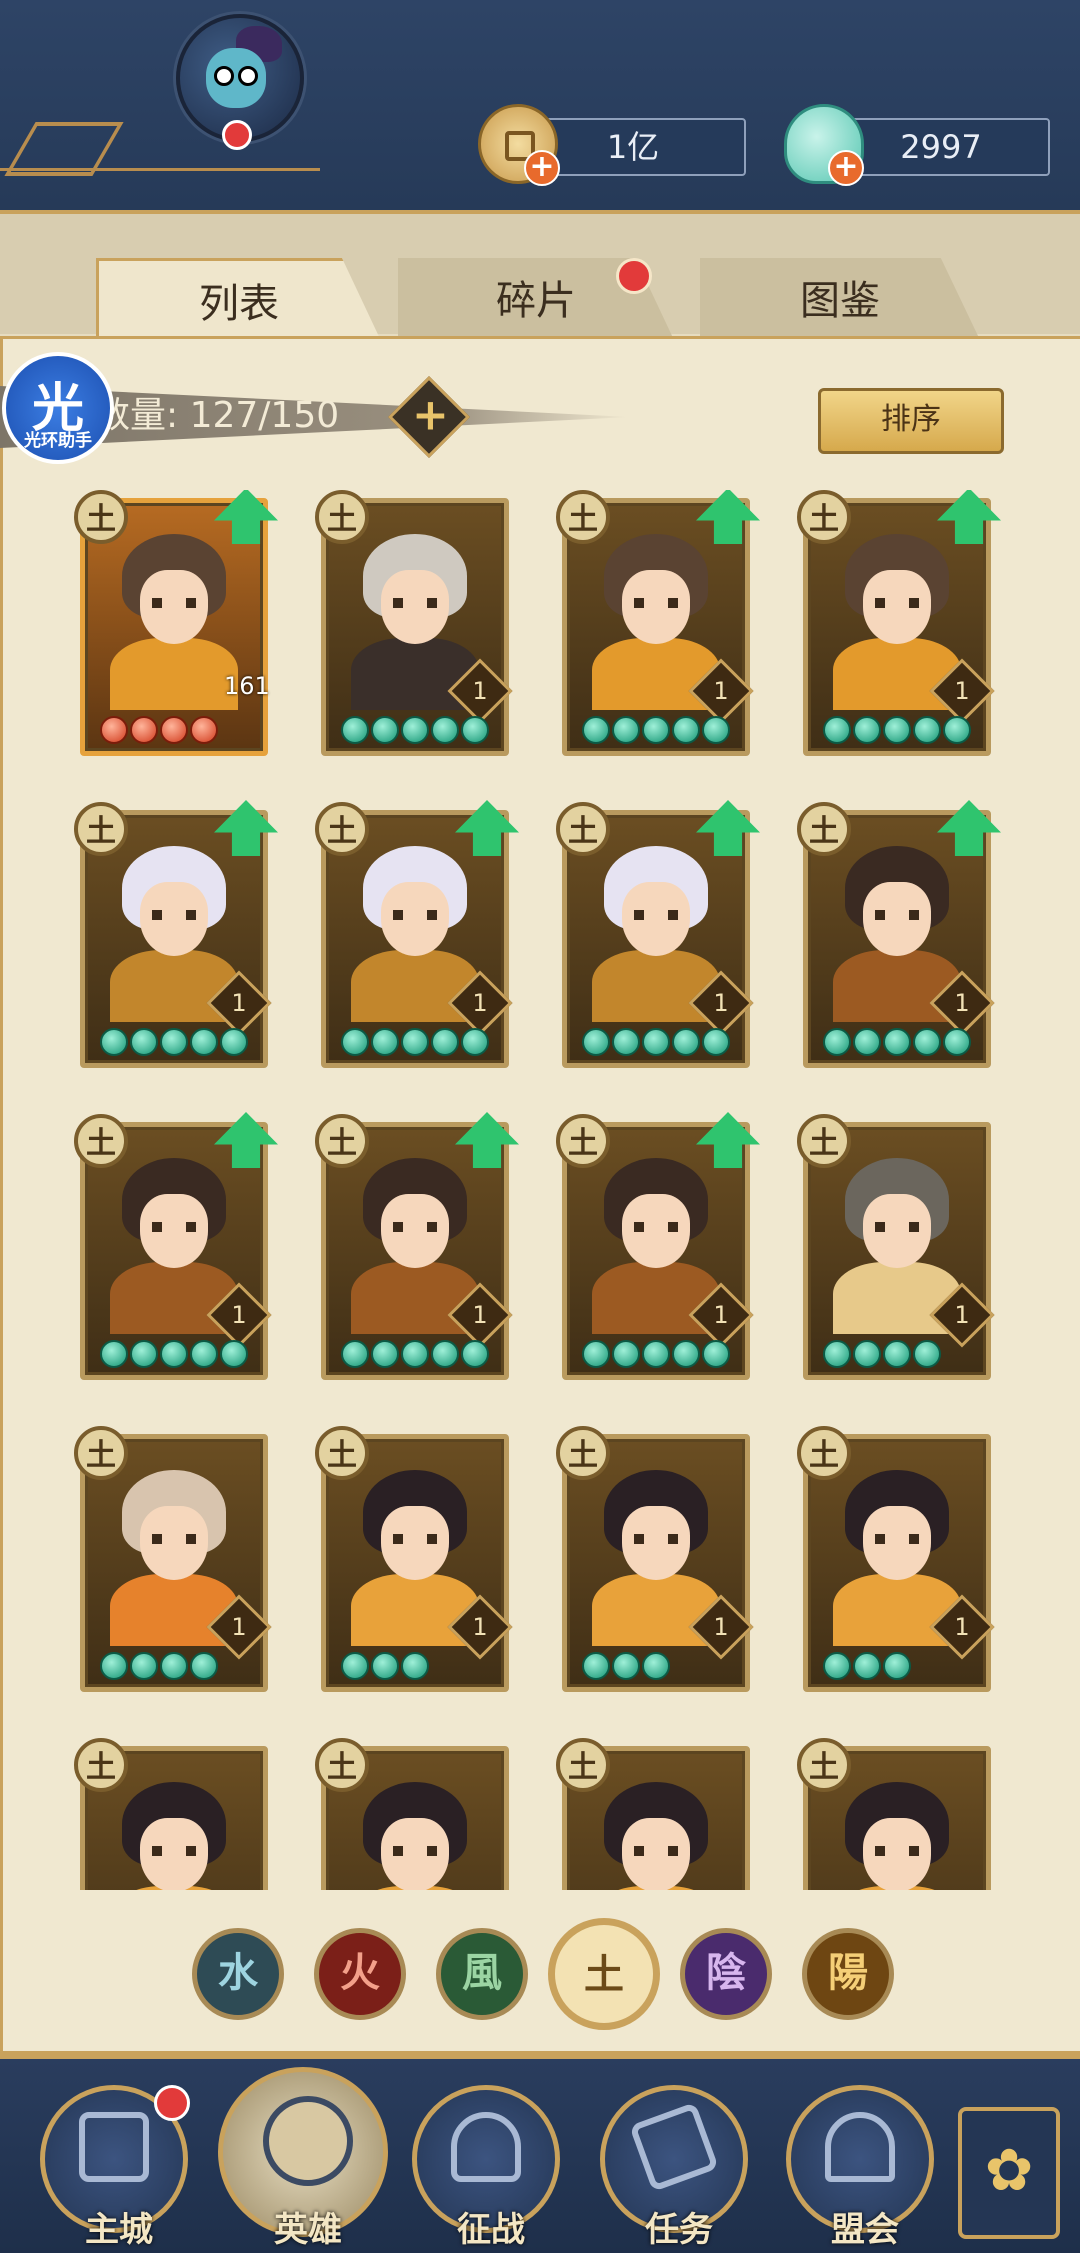 This screenshot has height=2253, width=1080. Describe the element at coordinates (303, 2158) in the screenshot. I see `nav-heroes: 英雄` at that location.